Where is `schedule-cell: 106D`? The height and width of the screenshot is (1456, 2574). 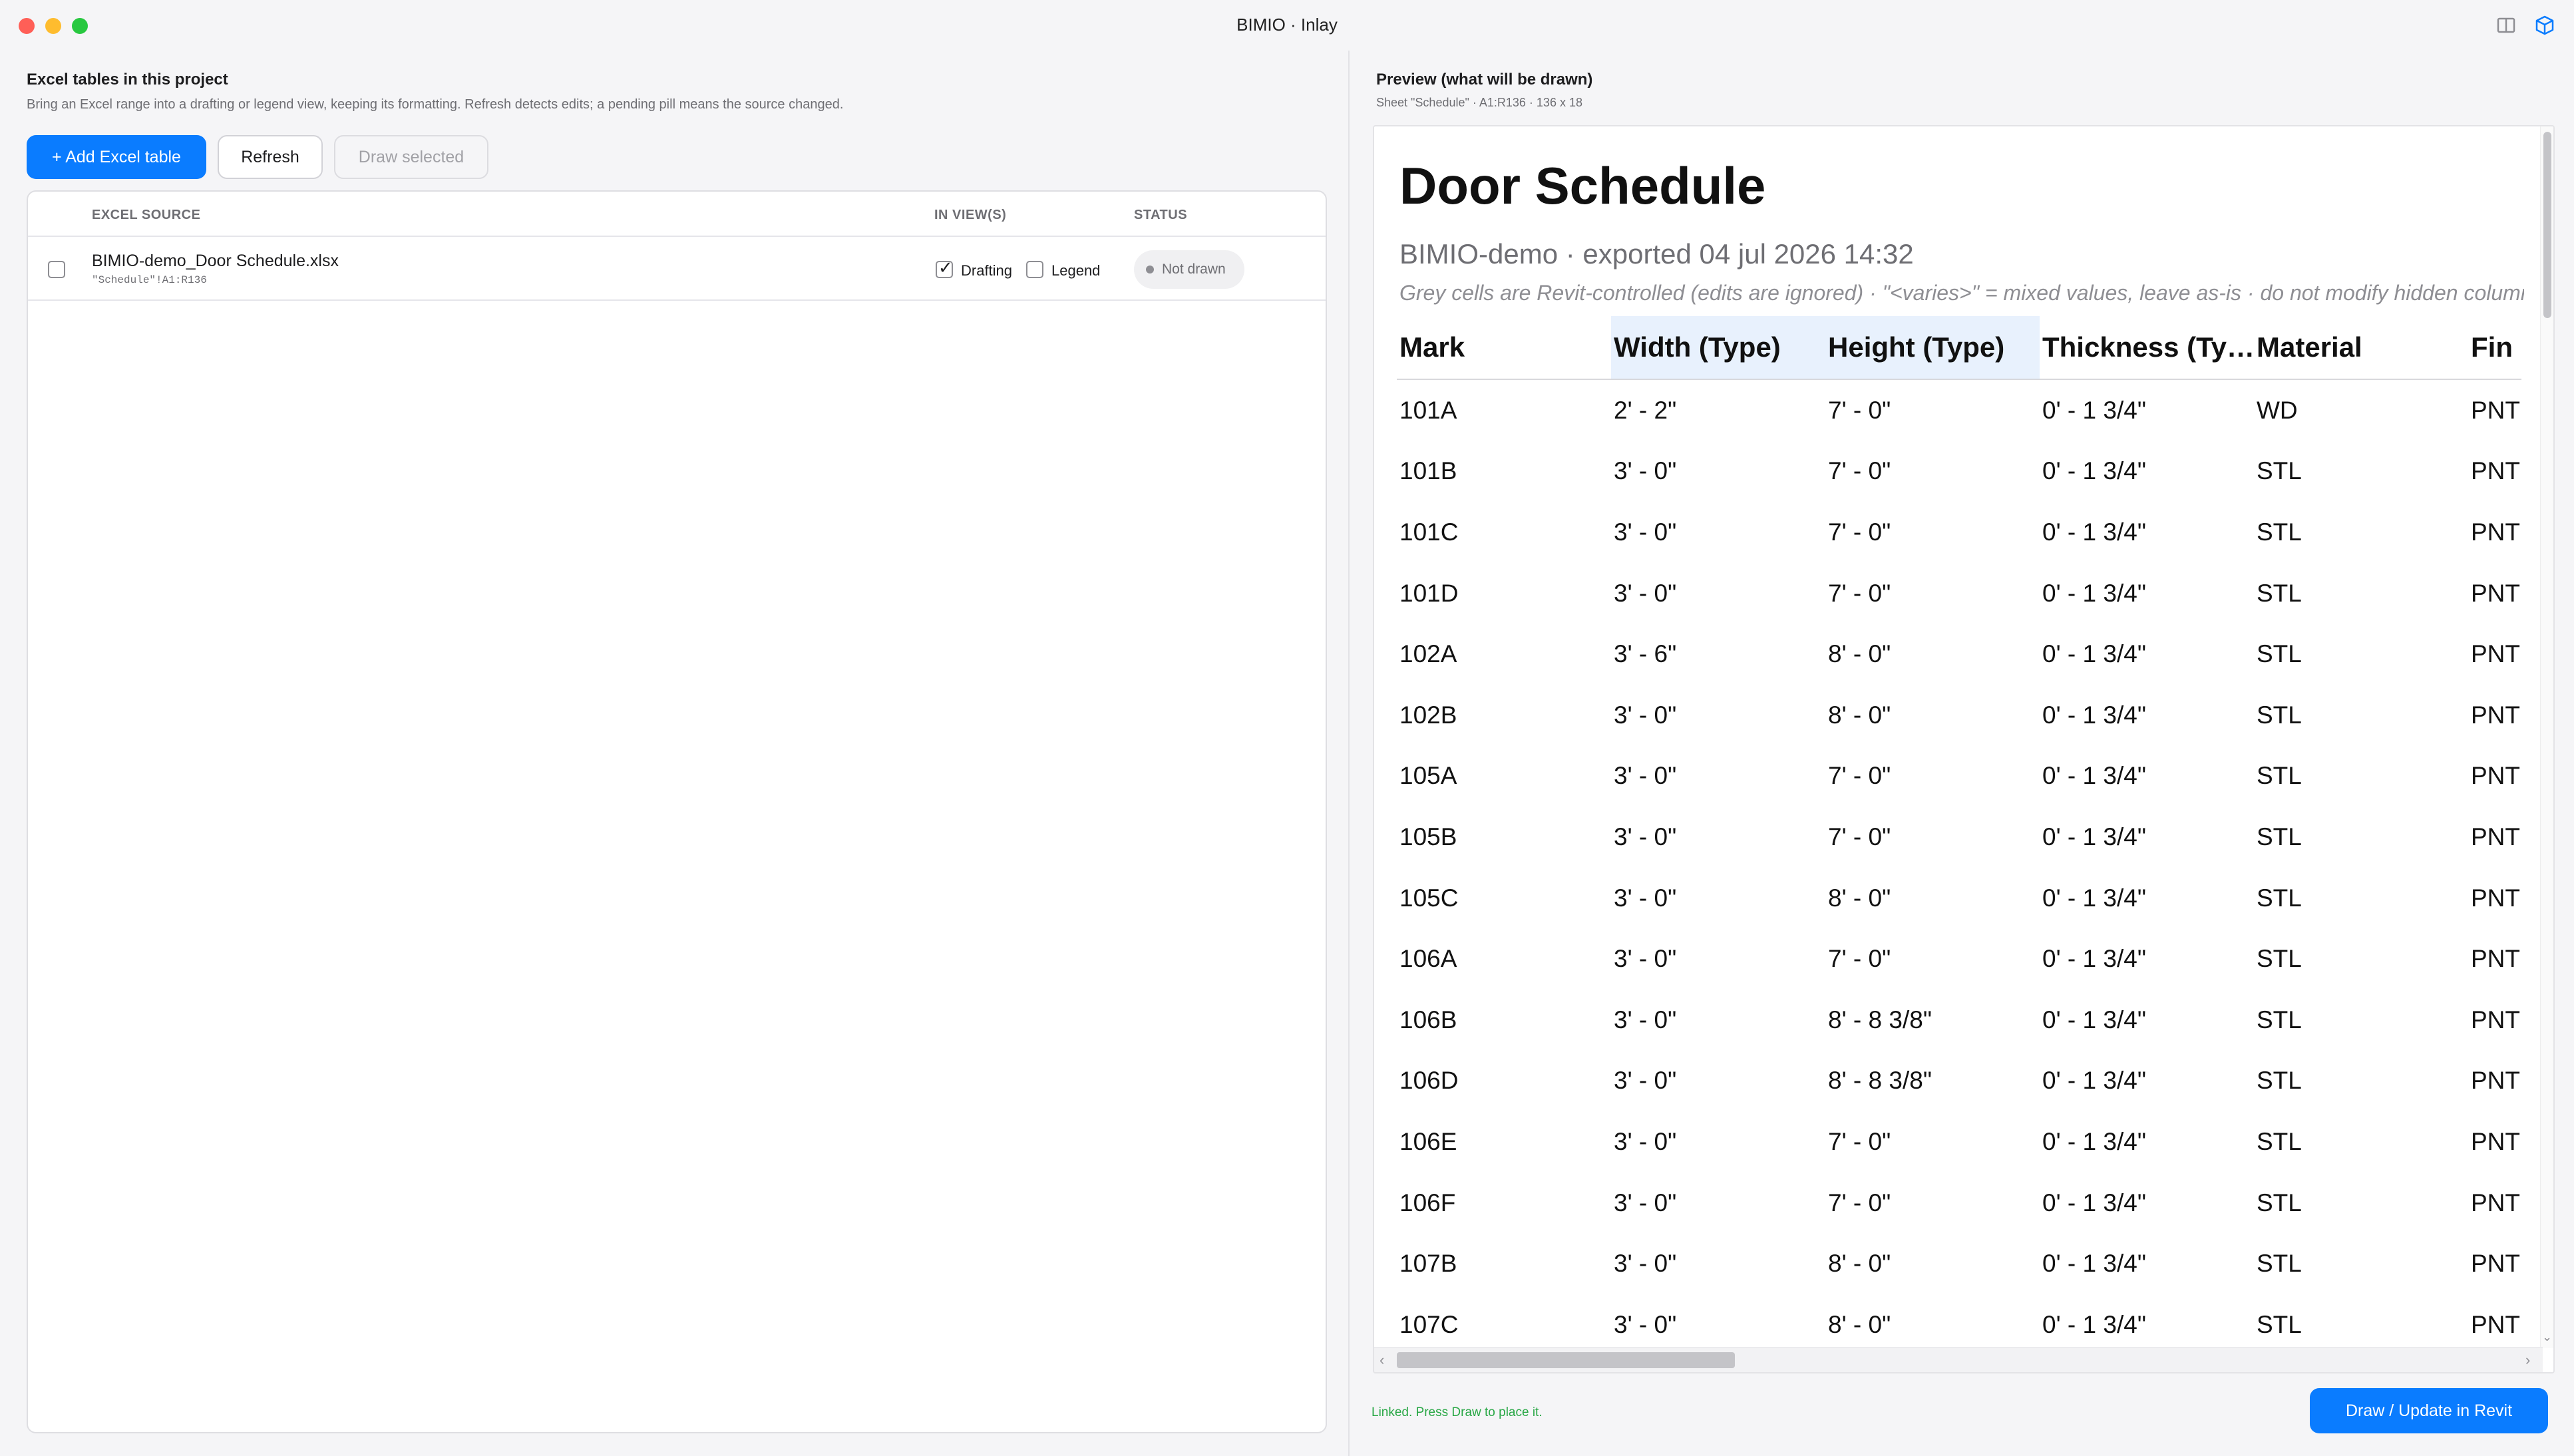
schedule-cell: 106D is located at coordinates (1429, 1081).